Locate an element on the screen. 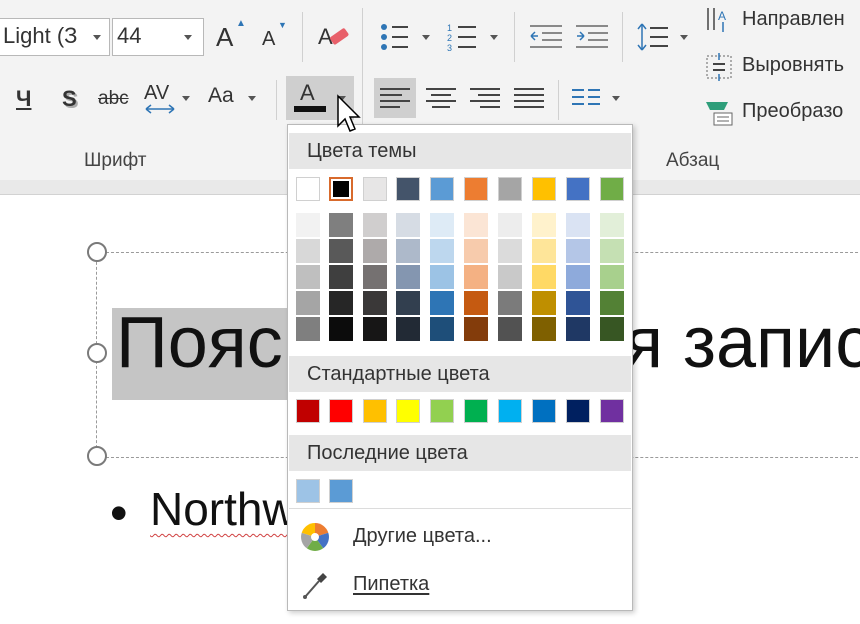 This screenshot has height=624, width=860. numbering-button: 1 2 3 is located at coordinates (474, 37).